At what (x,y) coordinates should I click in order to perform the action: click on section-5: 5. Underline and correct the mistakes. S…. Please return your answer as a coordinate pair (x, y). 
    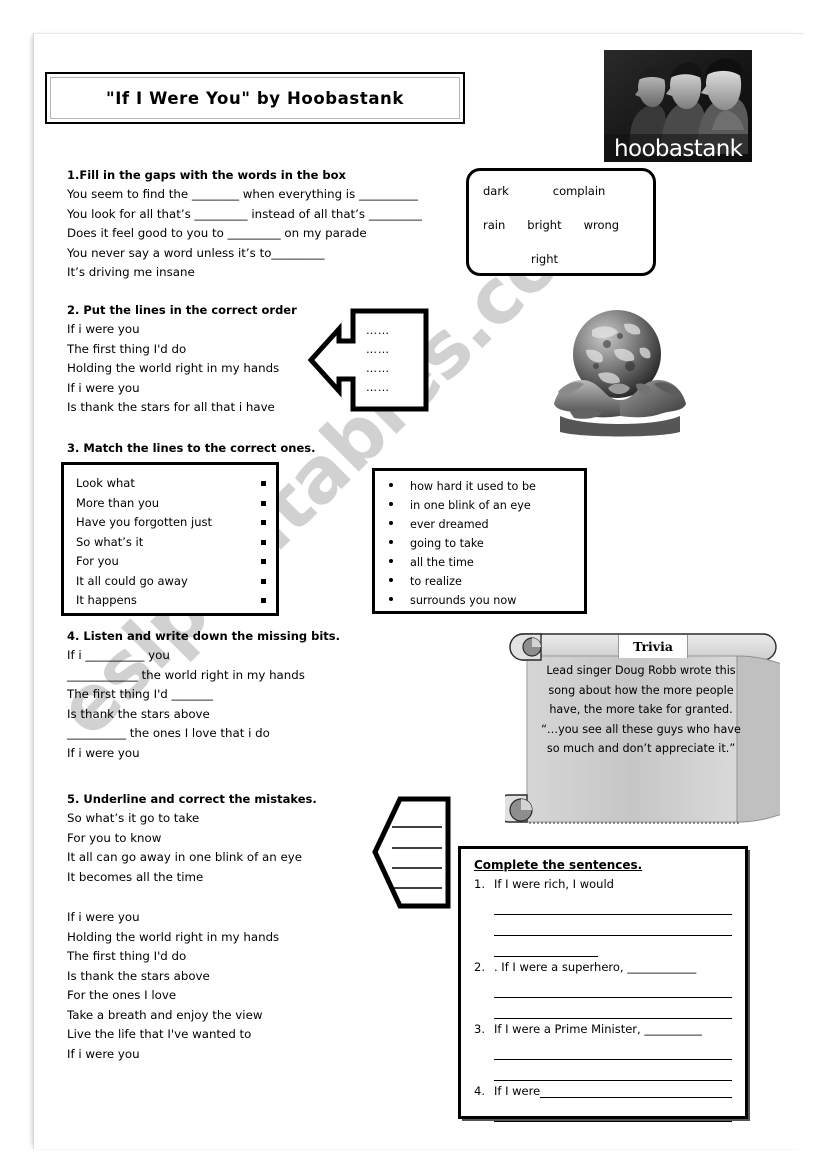
    Looking at the image, I should click on (192, 839).